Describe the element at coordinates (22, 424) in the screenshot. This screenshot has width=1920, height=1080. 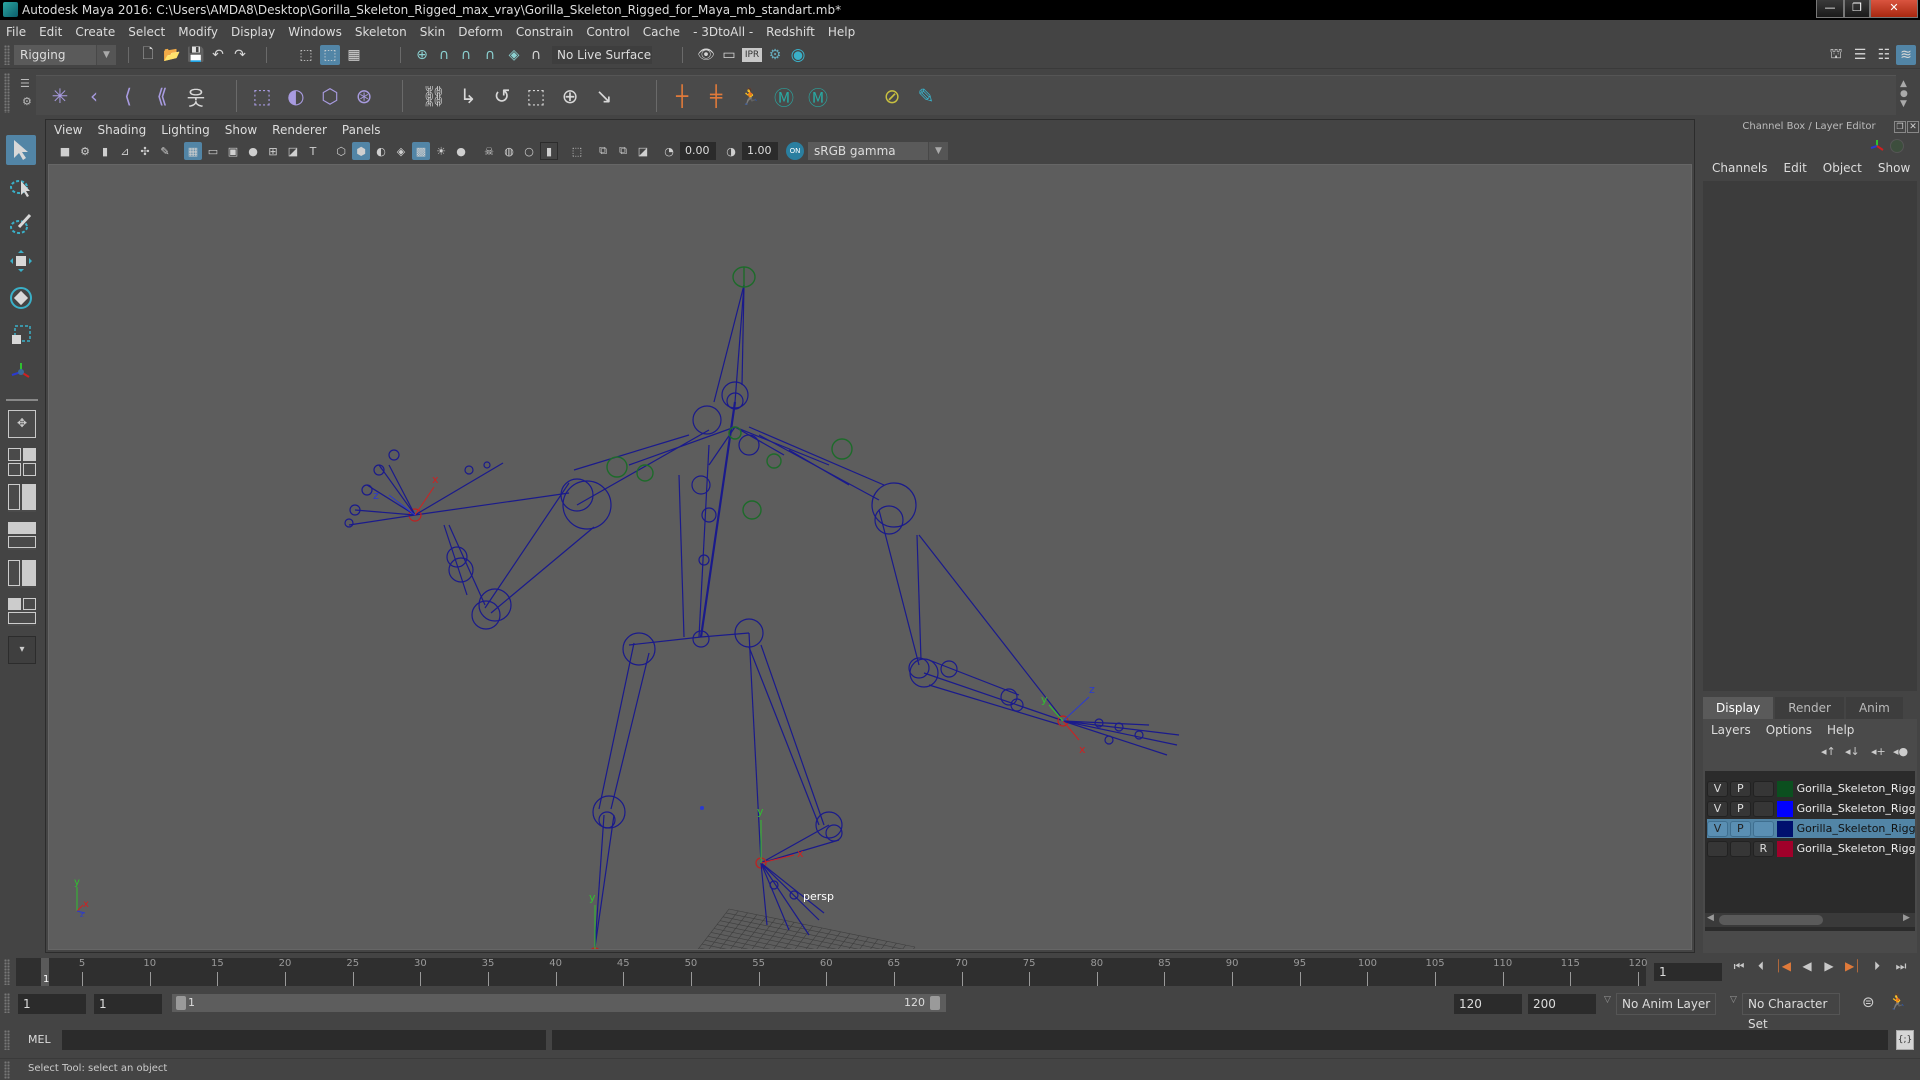
I see `single-perspective-layout-icon: ✥` at that location.